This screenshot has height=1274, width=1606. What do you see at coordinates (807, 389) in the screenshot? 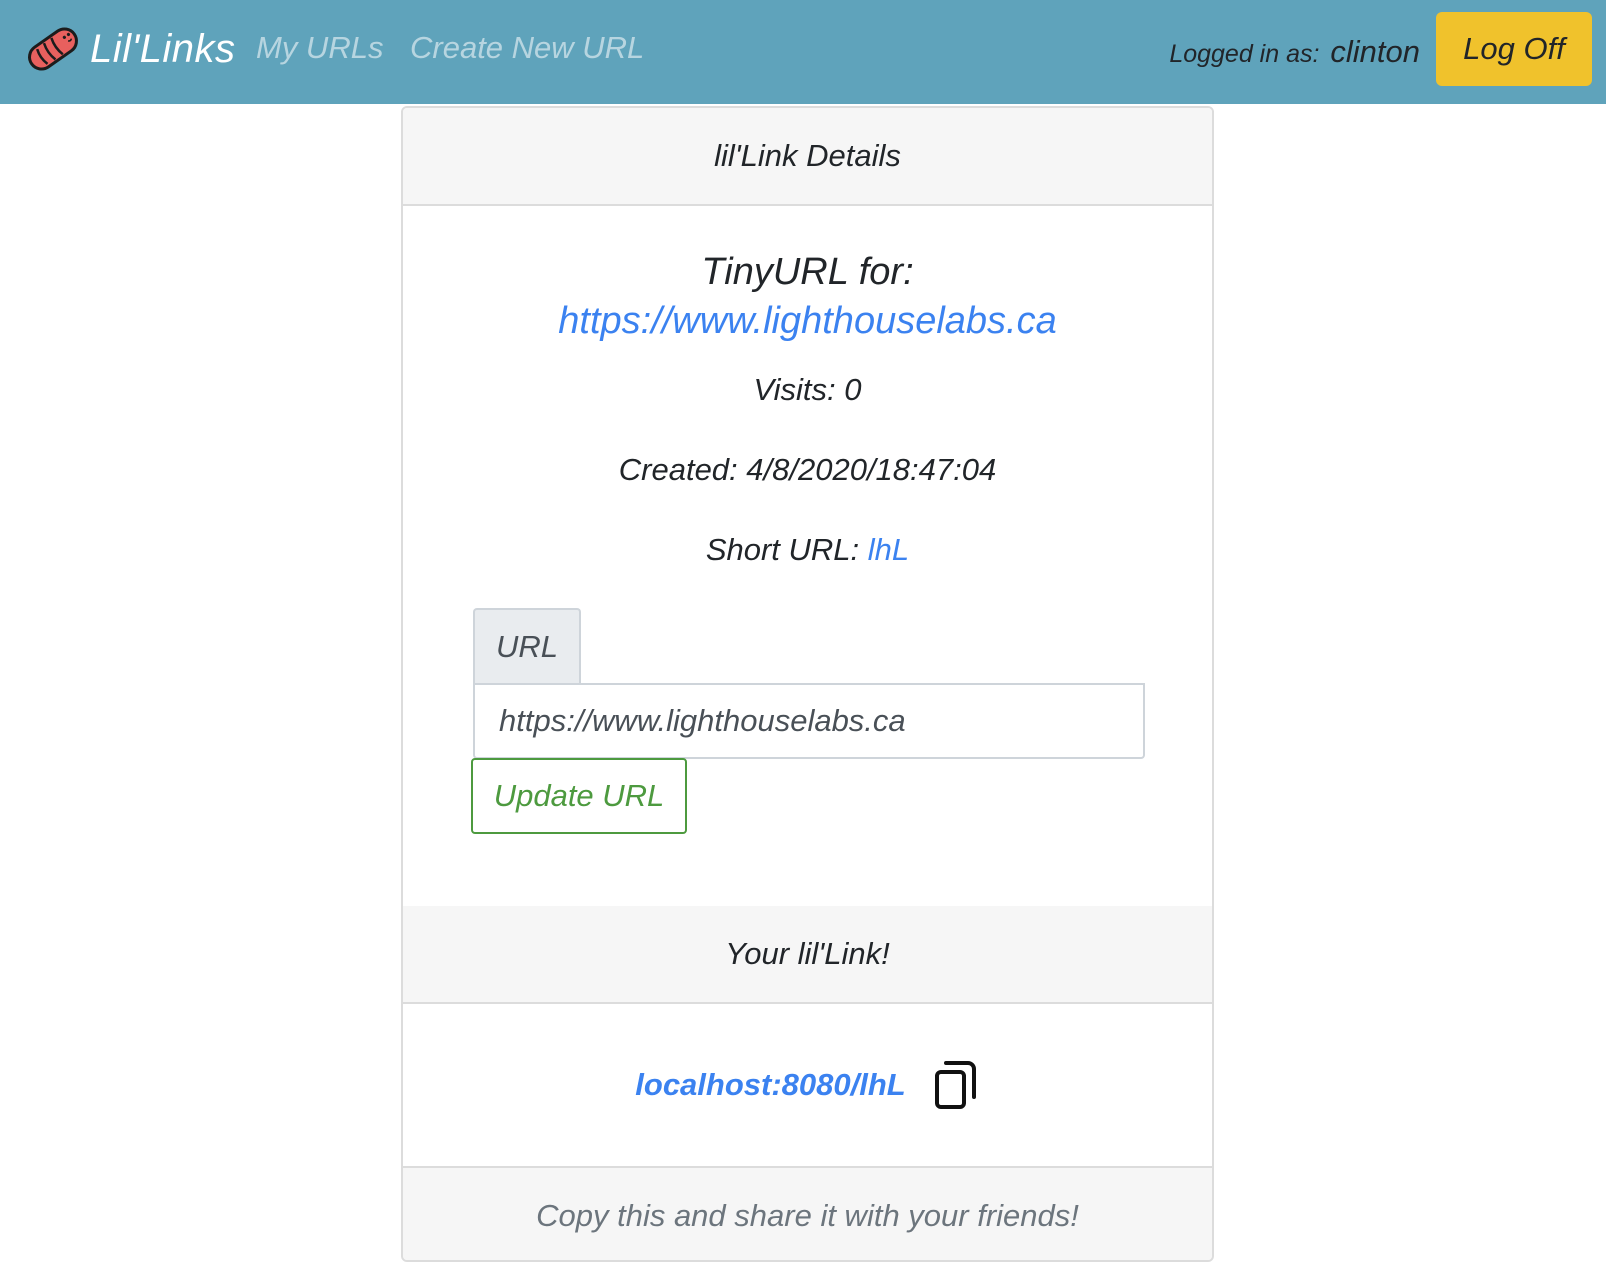
I see `visits-count: Visits: 0` at bounding box center [807, 389].